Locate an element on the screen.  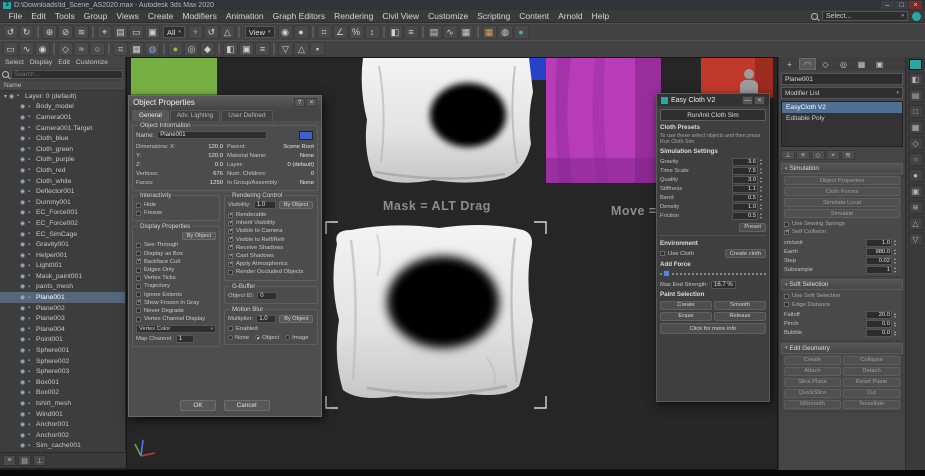
select-by-name-icon: ▤ is located at coordinates (120, 32).